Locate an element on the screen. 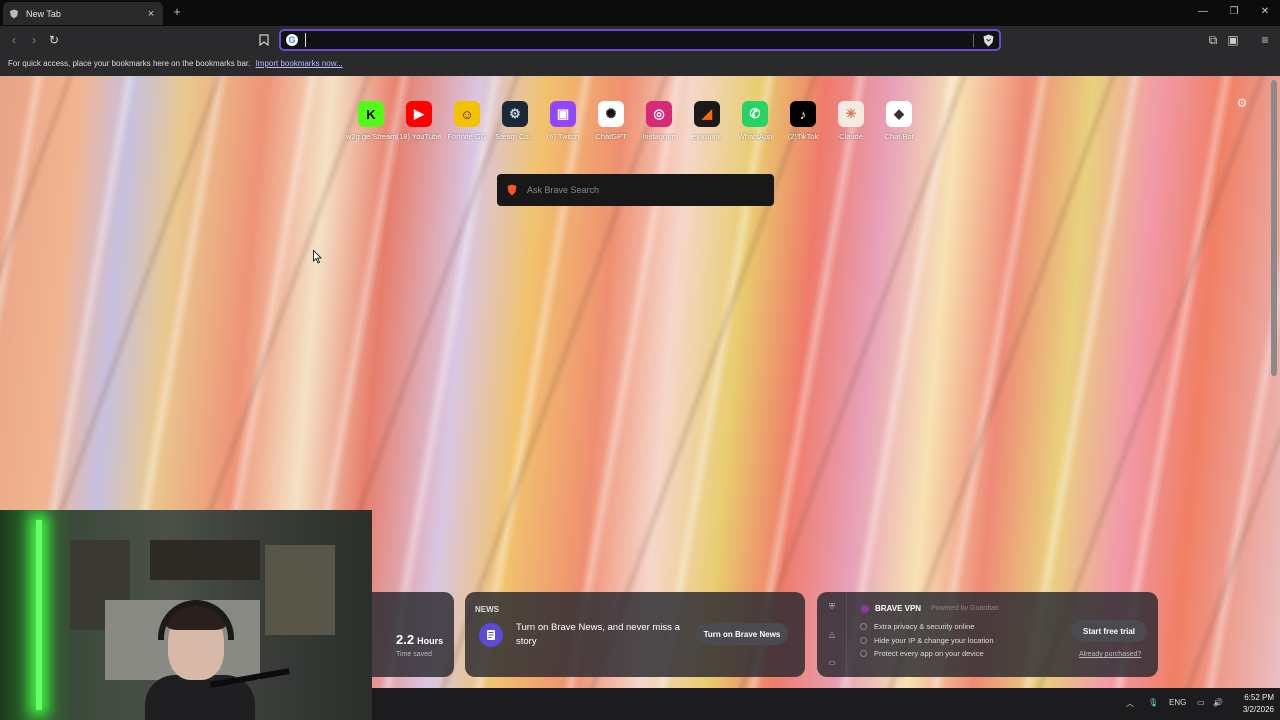 The width and height of the screenshot is (1280, 720). page-scrollbar is located at coordinates (1274, 228).